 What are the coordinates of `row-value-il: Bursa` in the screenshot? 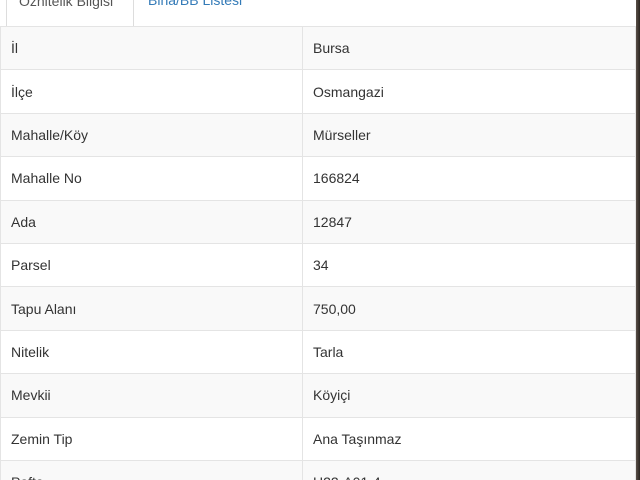 It's located at (469, 48).